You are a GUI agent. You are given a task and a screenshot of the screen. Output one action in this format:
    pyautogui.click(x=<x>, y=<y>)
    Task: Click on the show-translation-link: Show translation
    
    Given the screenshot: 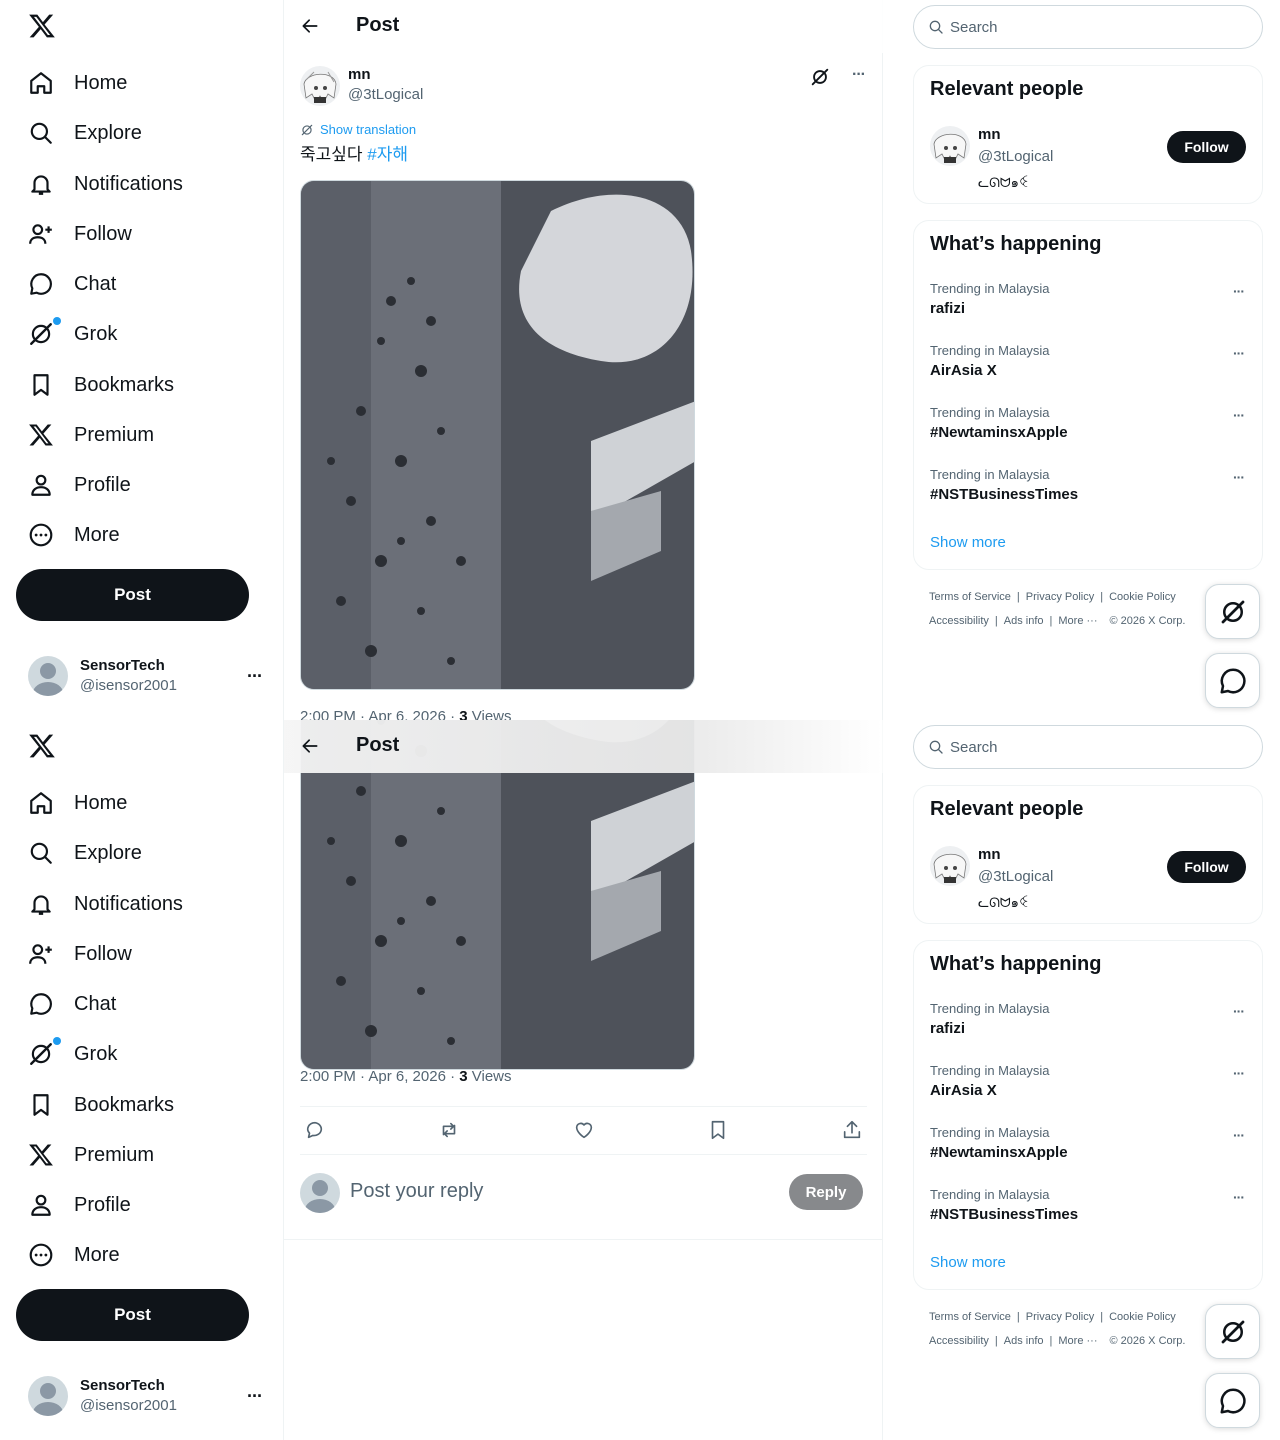 What is the action you would take?
    pyautogui.click(x=358, y=129)
    